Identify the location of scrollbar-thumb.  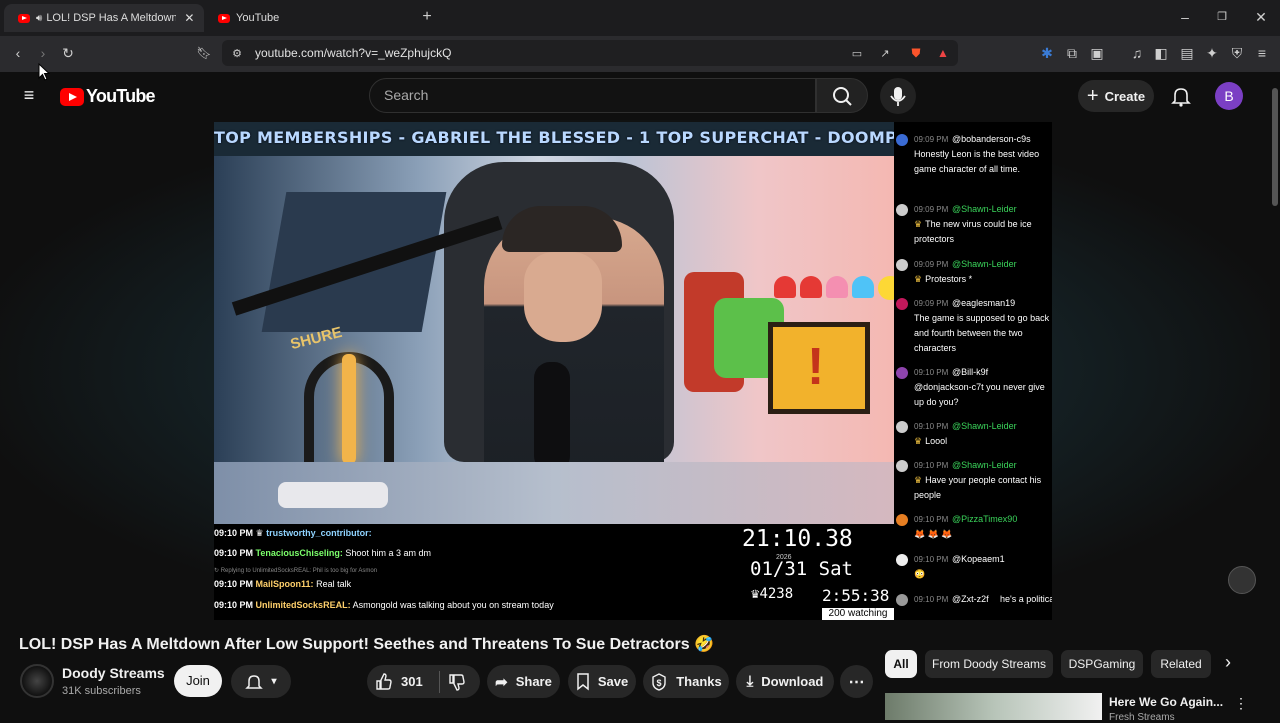
(1275, 147).